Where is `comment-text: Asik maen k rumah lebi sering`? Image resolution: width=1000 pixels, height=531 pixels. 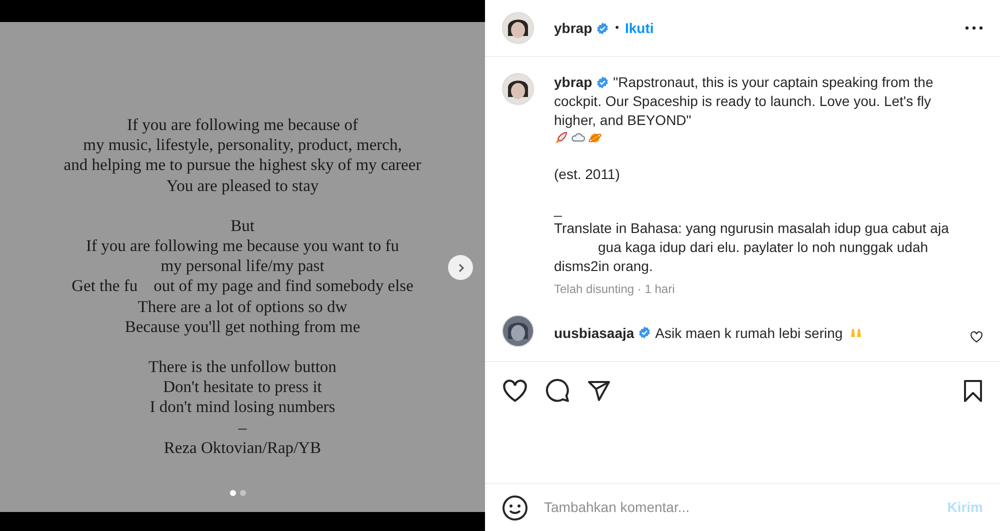
comment-text: Asik maen k rumah lebi sering is located at coordinates (749, 333).